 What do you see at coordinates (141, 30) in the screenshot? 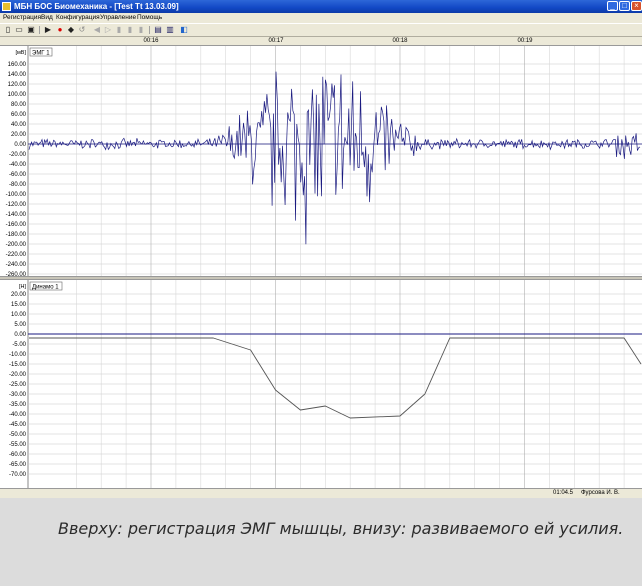
I see `pause-icon-2: ▮` at bounding box center [141, 30].